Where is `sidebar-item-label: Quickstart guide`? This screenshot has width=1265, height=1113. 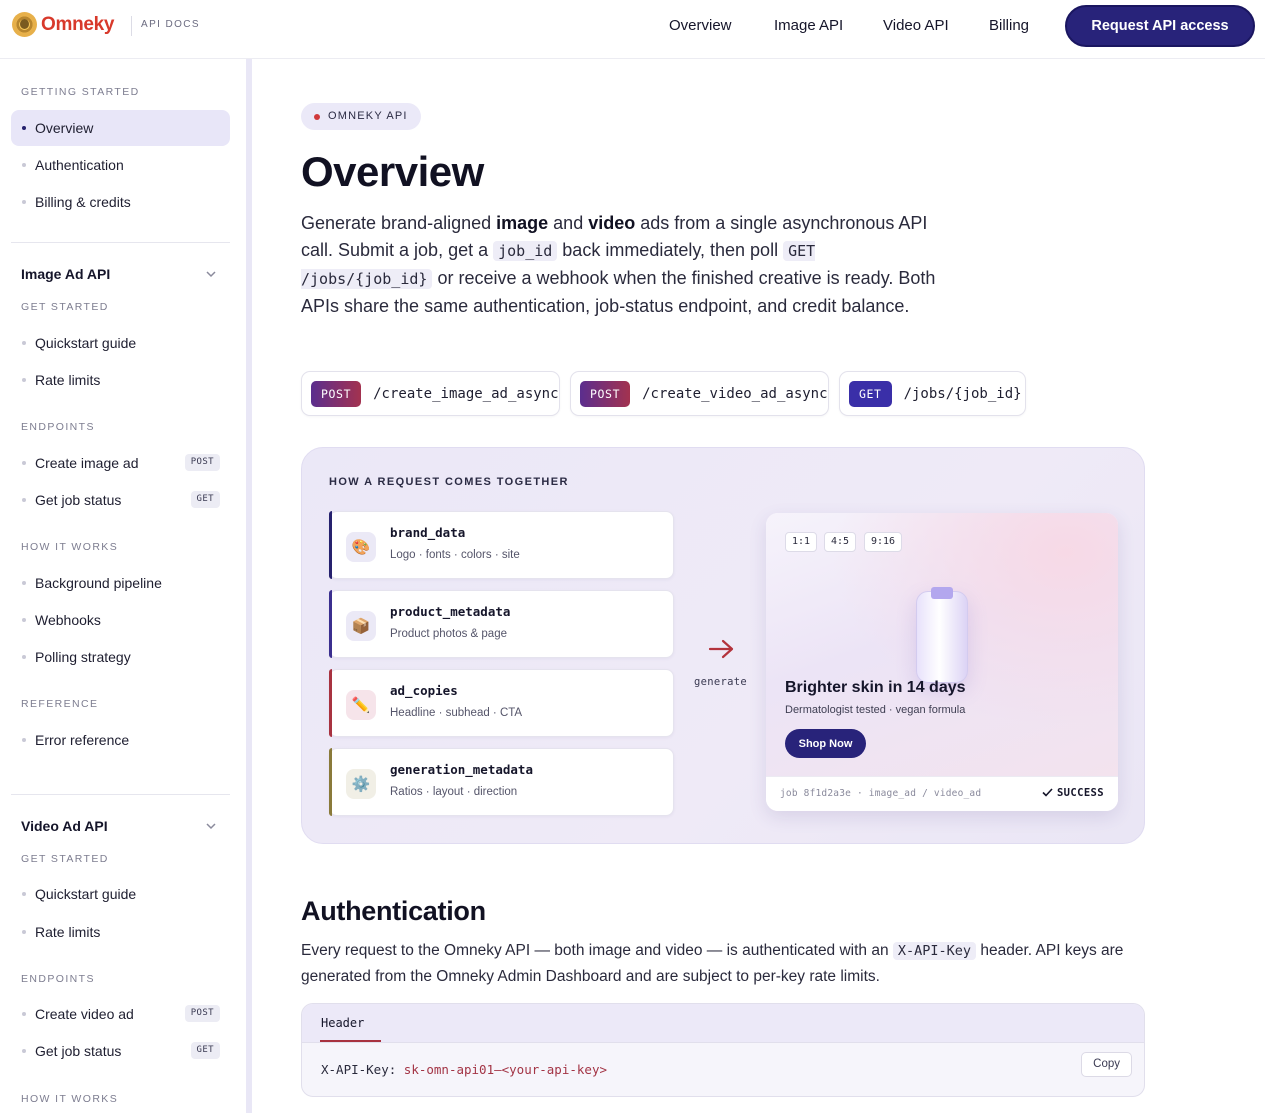
sidebar-item-label: Quickstart guide is located at coordinates (86, 343).